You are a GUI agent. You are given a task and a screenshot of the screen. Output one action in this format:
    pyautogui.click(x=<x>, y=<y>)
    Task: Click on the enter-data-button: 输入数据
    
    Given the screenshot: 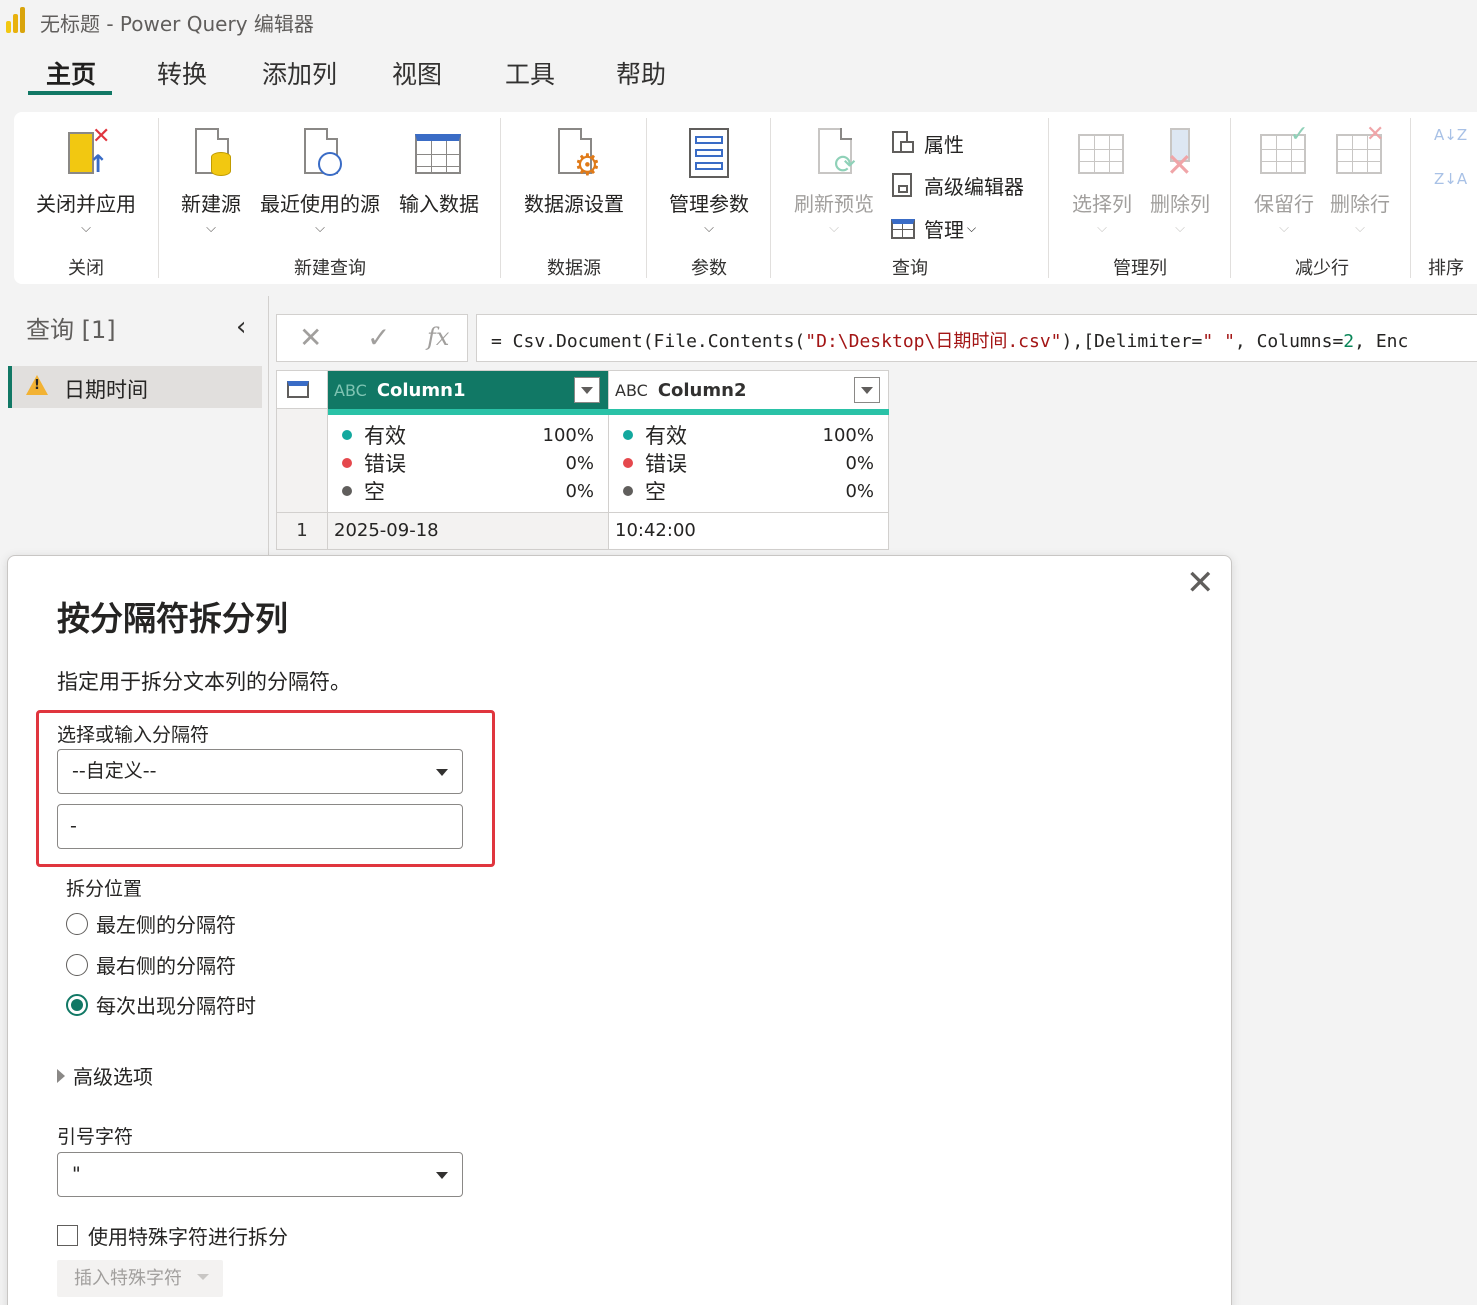 What is the action you would take?
    pyautogui.click(x=439, y=172)
    